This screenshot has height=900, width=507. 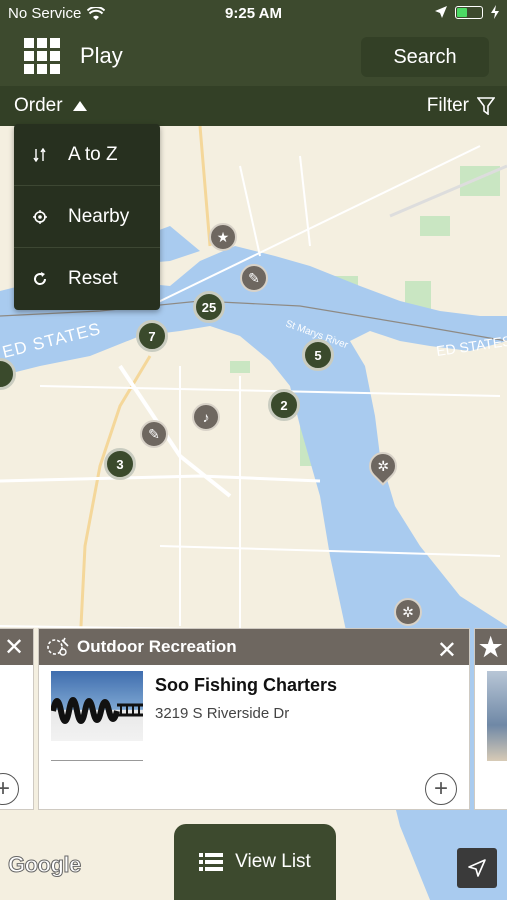 What do you see at coordinates (408, 612) in the screenshot?
I see `outdoor-marker-icon: ✲` at bounding box center [408, 612].